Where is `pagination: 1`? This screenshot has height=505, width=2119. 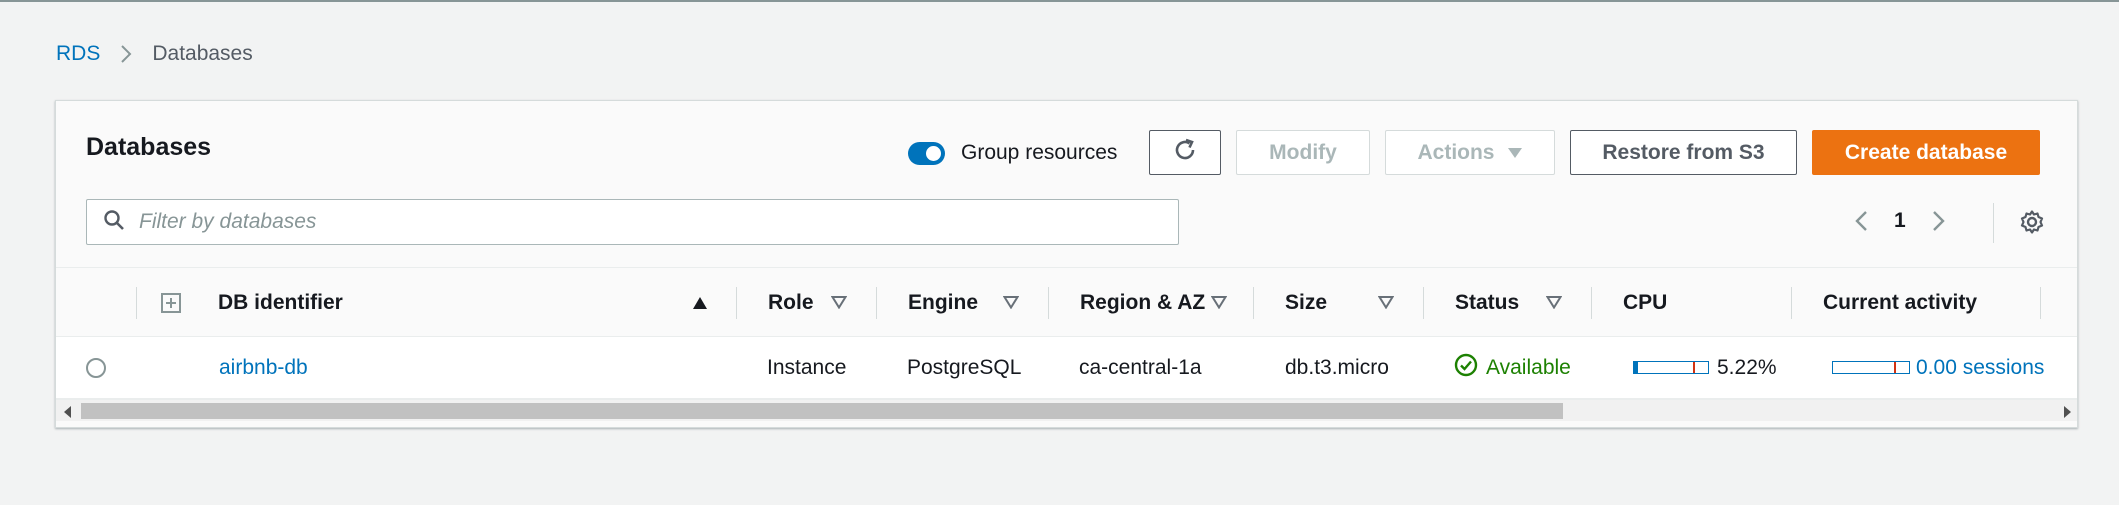
pagination: 1 is located at coordinates (1900, 221).